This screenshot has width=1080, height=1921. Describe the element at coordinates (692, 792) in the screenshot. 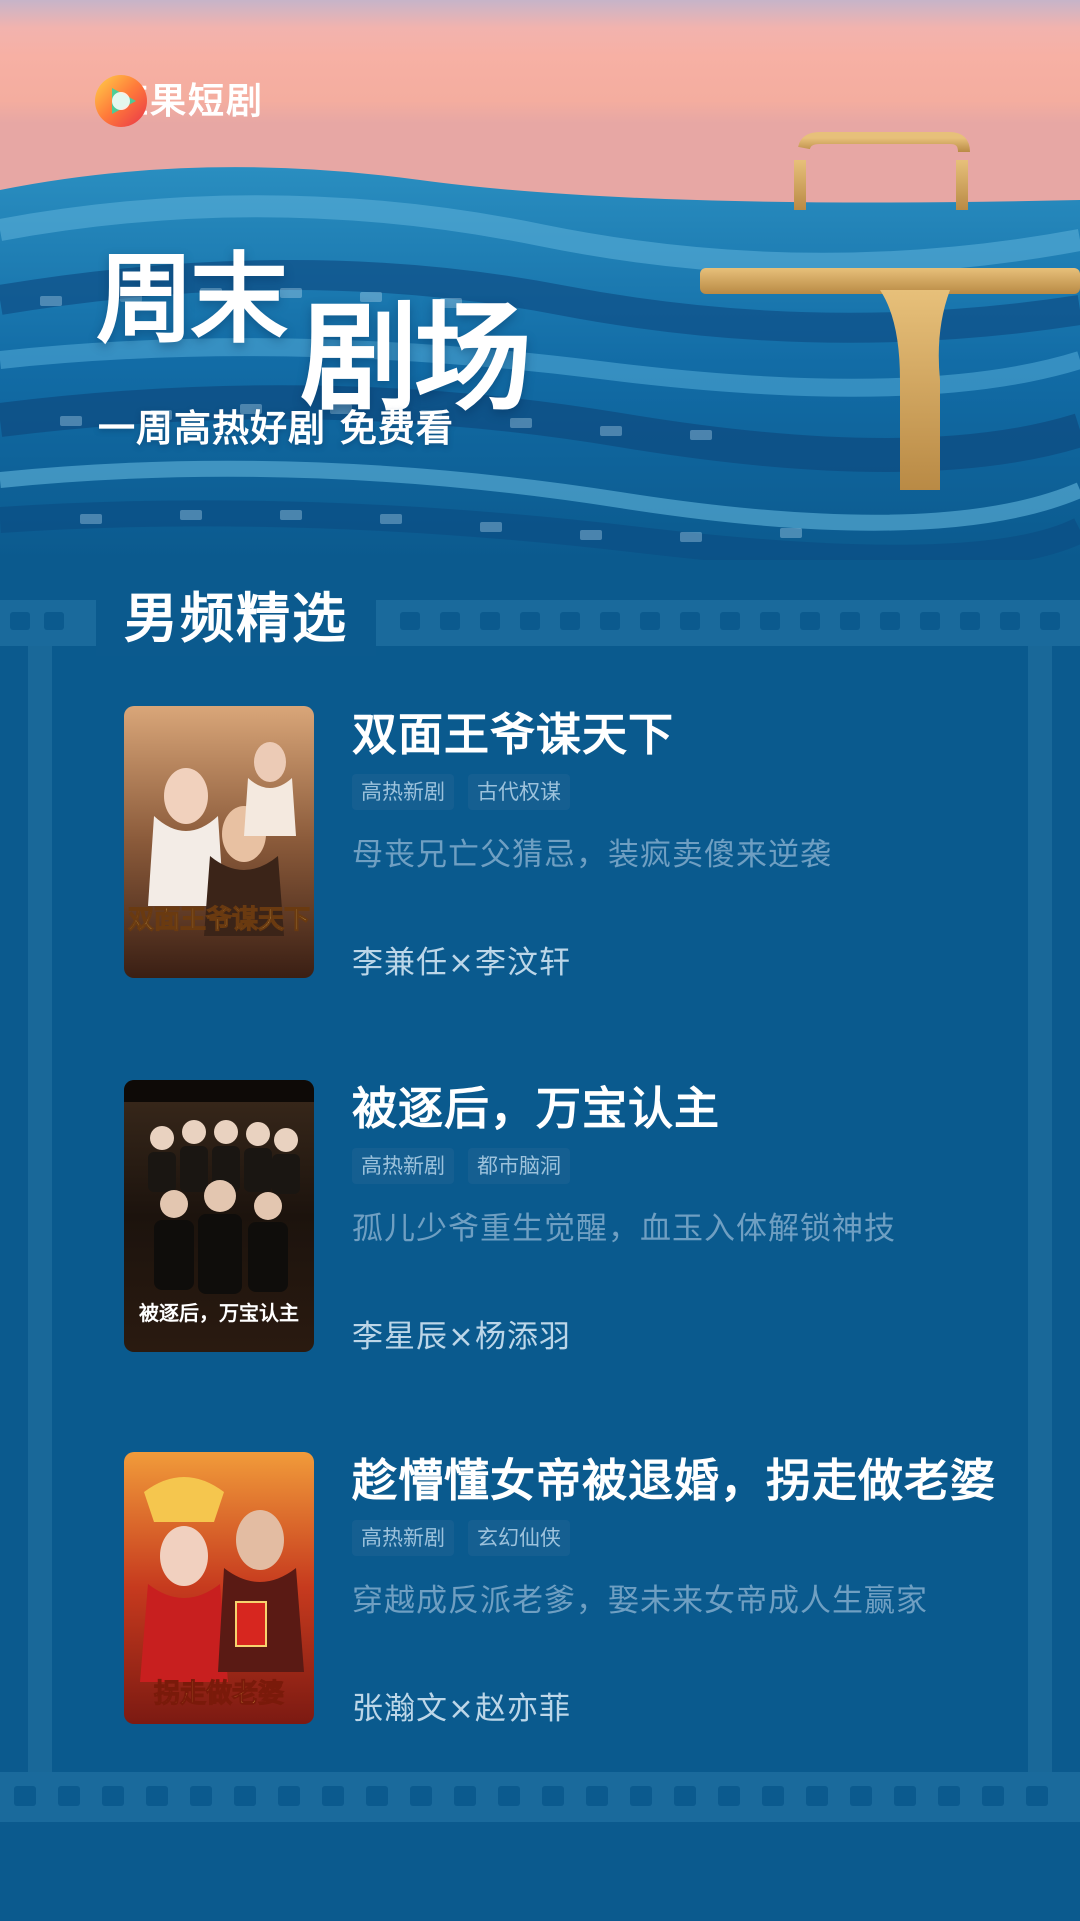

I see `drama-tags: 高热新剧 古代权谋` at that location.